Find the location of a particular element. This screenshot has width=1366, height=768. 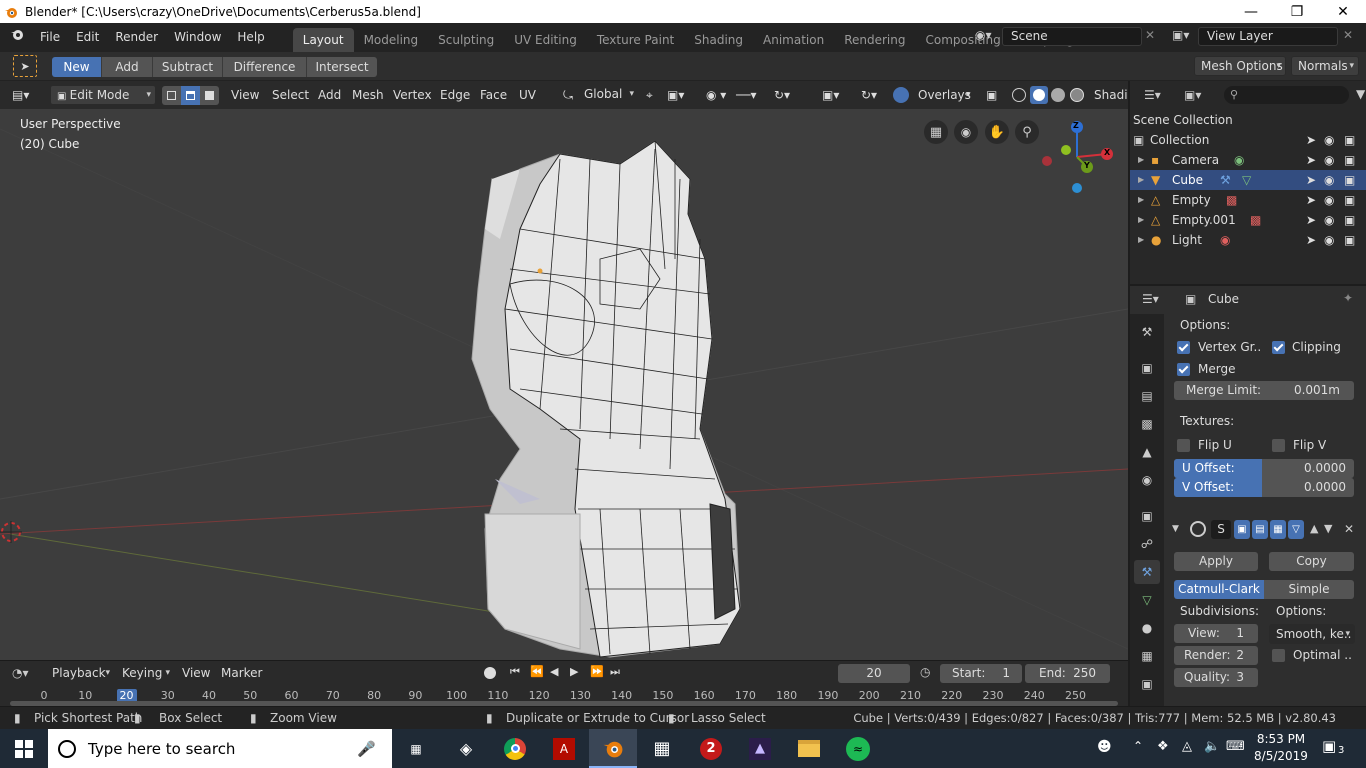

vertex-groups-checkbox is located at coordinates (1183, 347).